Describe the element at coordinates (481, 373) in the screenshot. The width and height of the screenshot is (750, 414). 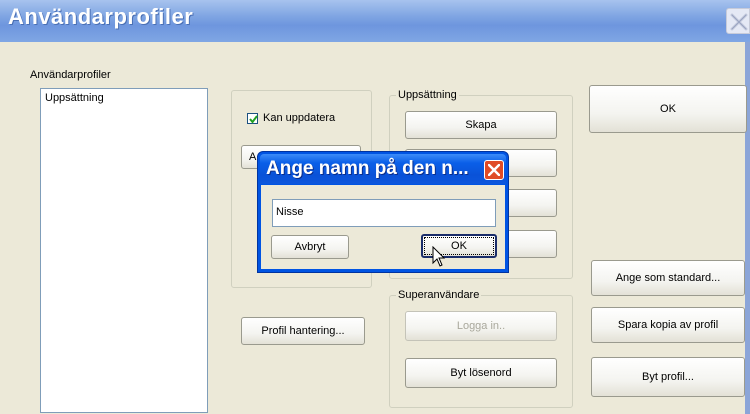
I see `change-password-button: Byt lösenord` at that location.